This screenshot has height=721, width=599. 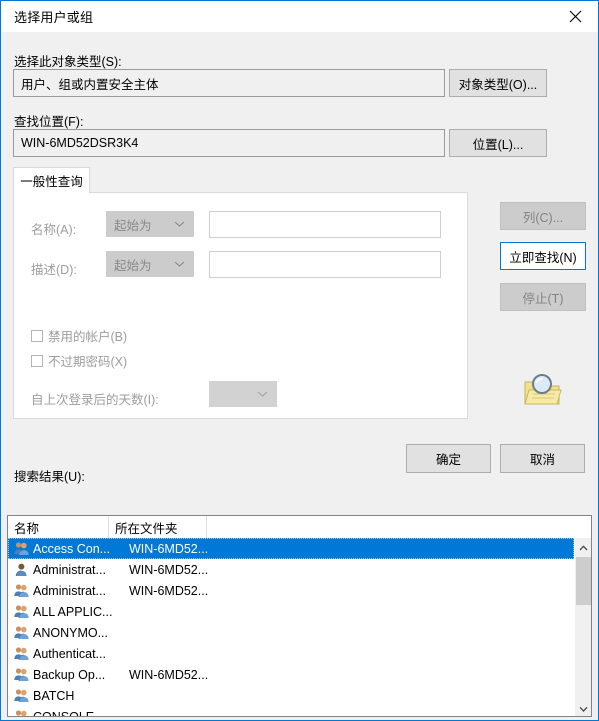 What do you see at coordinates (158, 527) in the screenshot?
I see `column-header-folder: 所在文件夹` at bounding box center [158, 527].